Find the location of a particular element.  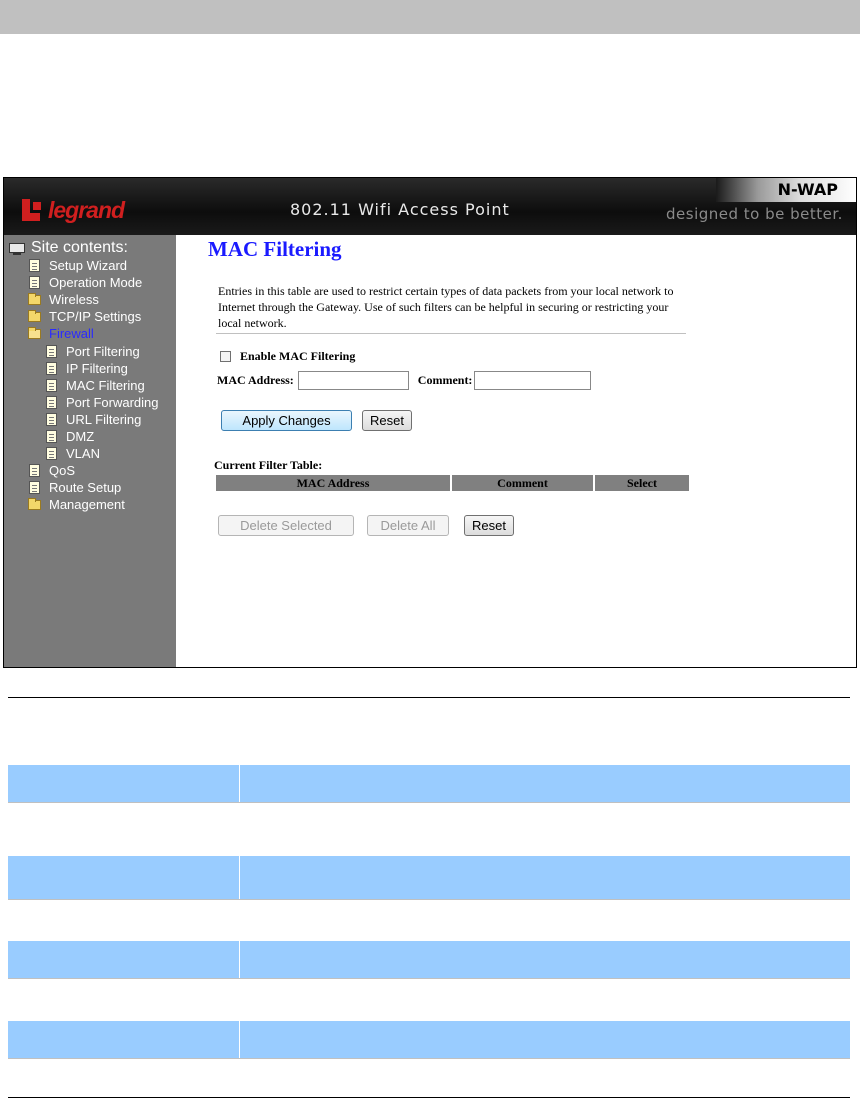

enable-mac-filtering-checkbox is located at coordinates (225, 356).